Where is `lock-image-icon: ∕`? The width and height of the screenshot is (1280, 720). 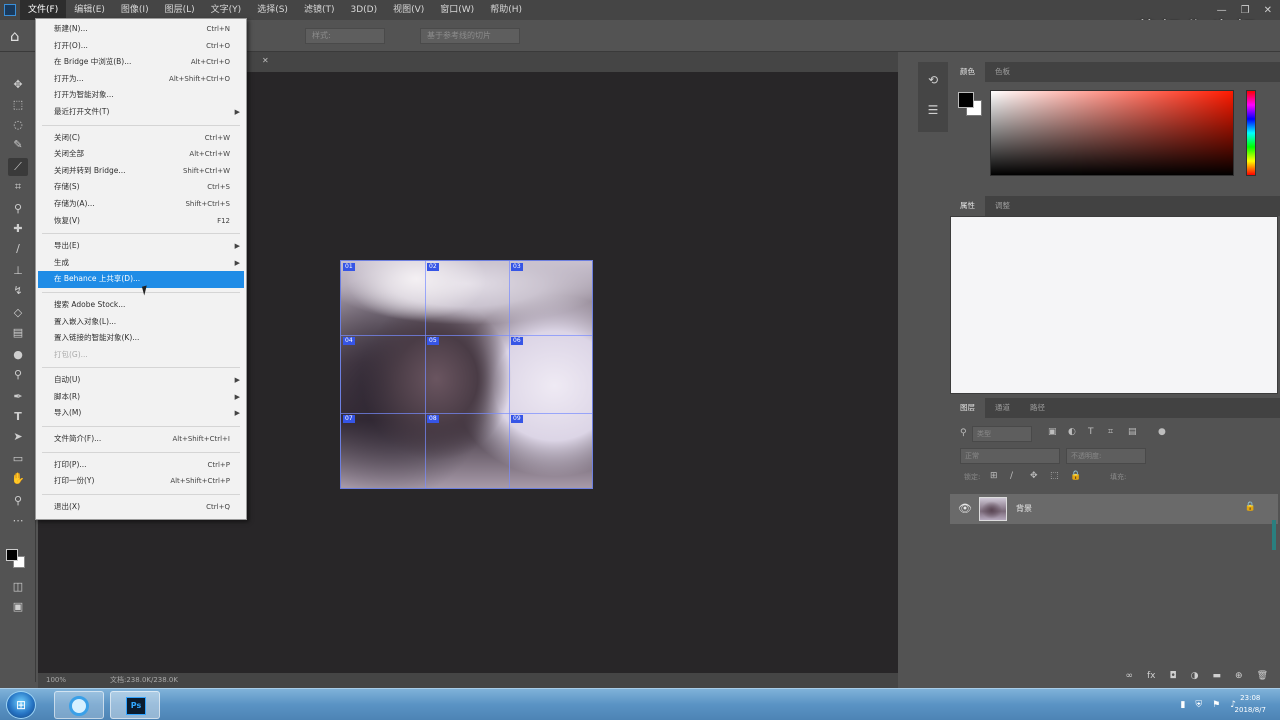
lock-image-icon: ∕ is located at coordinates (1011, 476).